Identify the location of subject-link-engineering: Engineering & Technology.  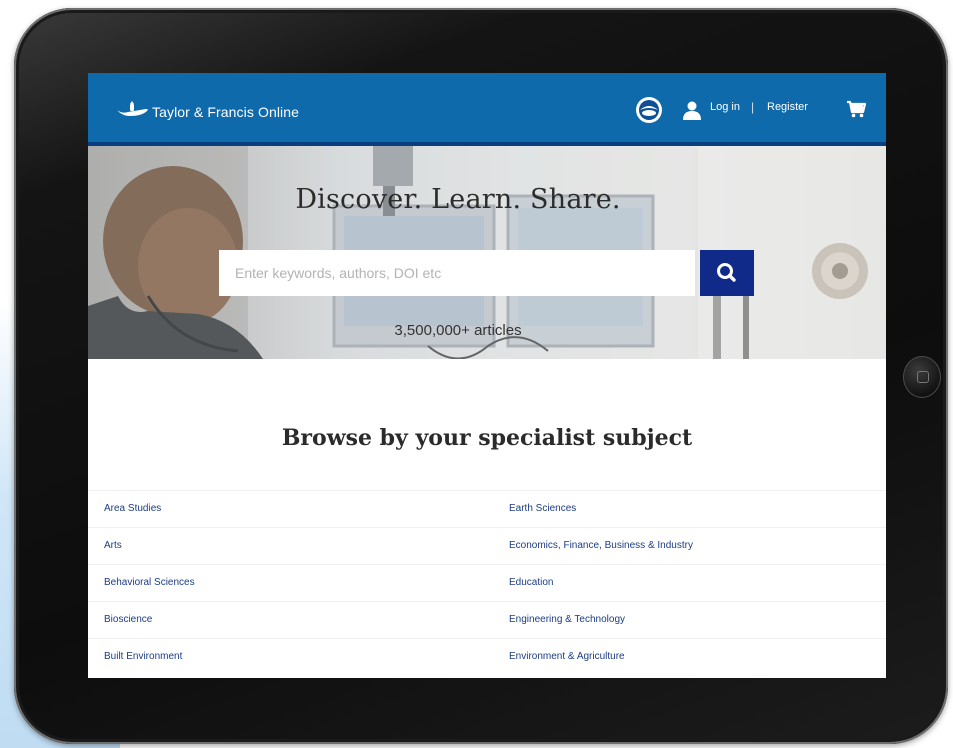
(567, 619).